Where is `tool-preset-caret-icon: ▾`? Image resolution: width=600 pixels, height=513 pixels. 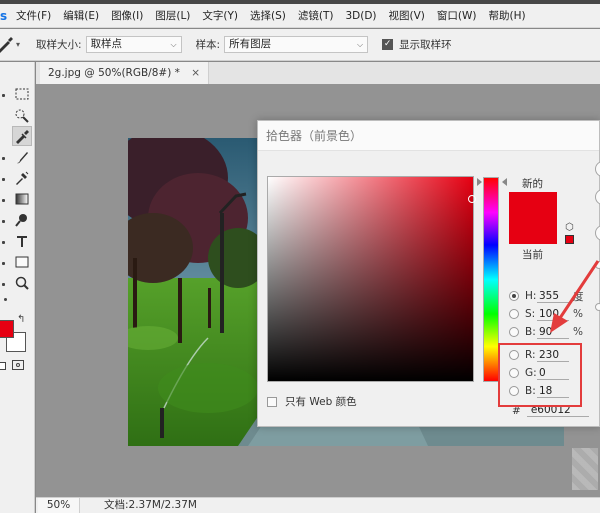
tool-preset-caret-icon: ▾ is located at coordinates (18, 44).